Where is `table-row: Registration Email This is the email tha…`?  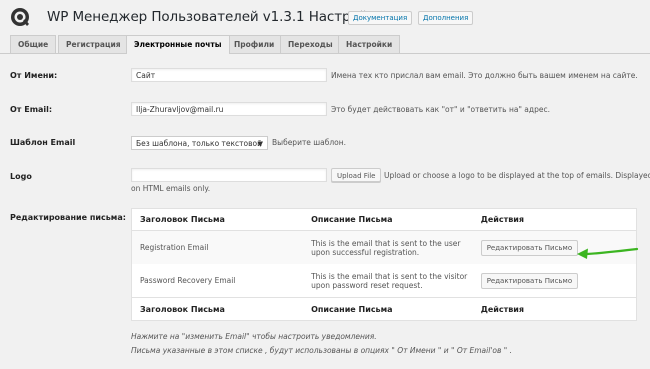 table-row: Registration Email This is the email tha… is located at coordinates (384, 247).